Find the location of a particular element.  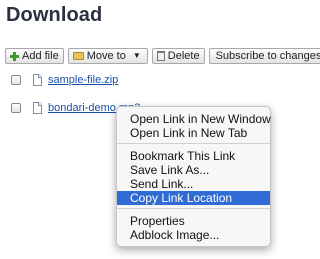

chevron-down-icon: ▼ is located at coordinates (136, 55).